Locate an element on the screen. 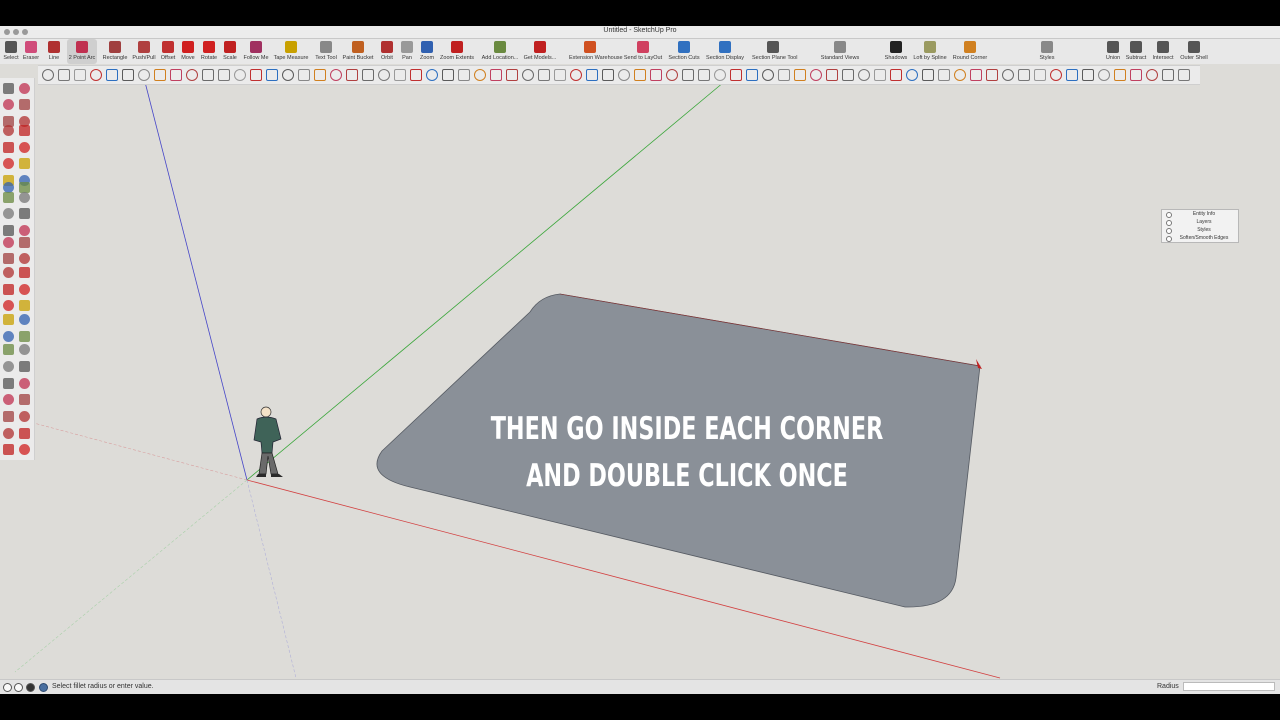 The width and height of the screenshot is (1280, 720). toolbar-button-23: Section Display is located at coordinates (725, 51).